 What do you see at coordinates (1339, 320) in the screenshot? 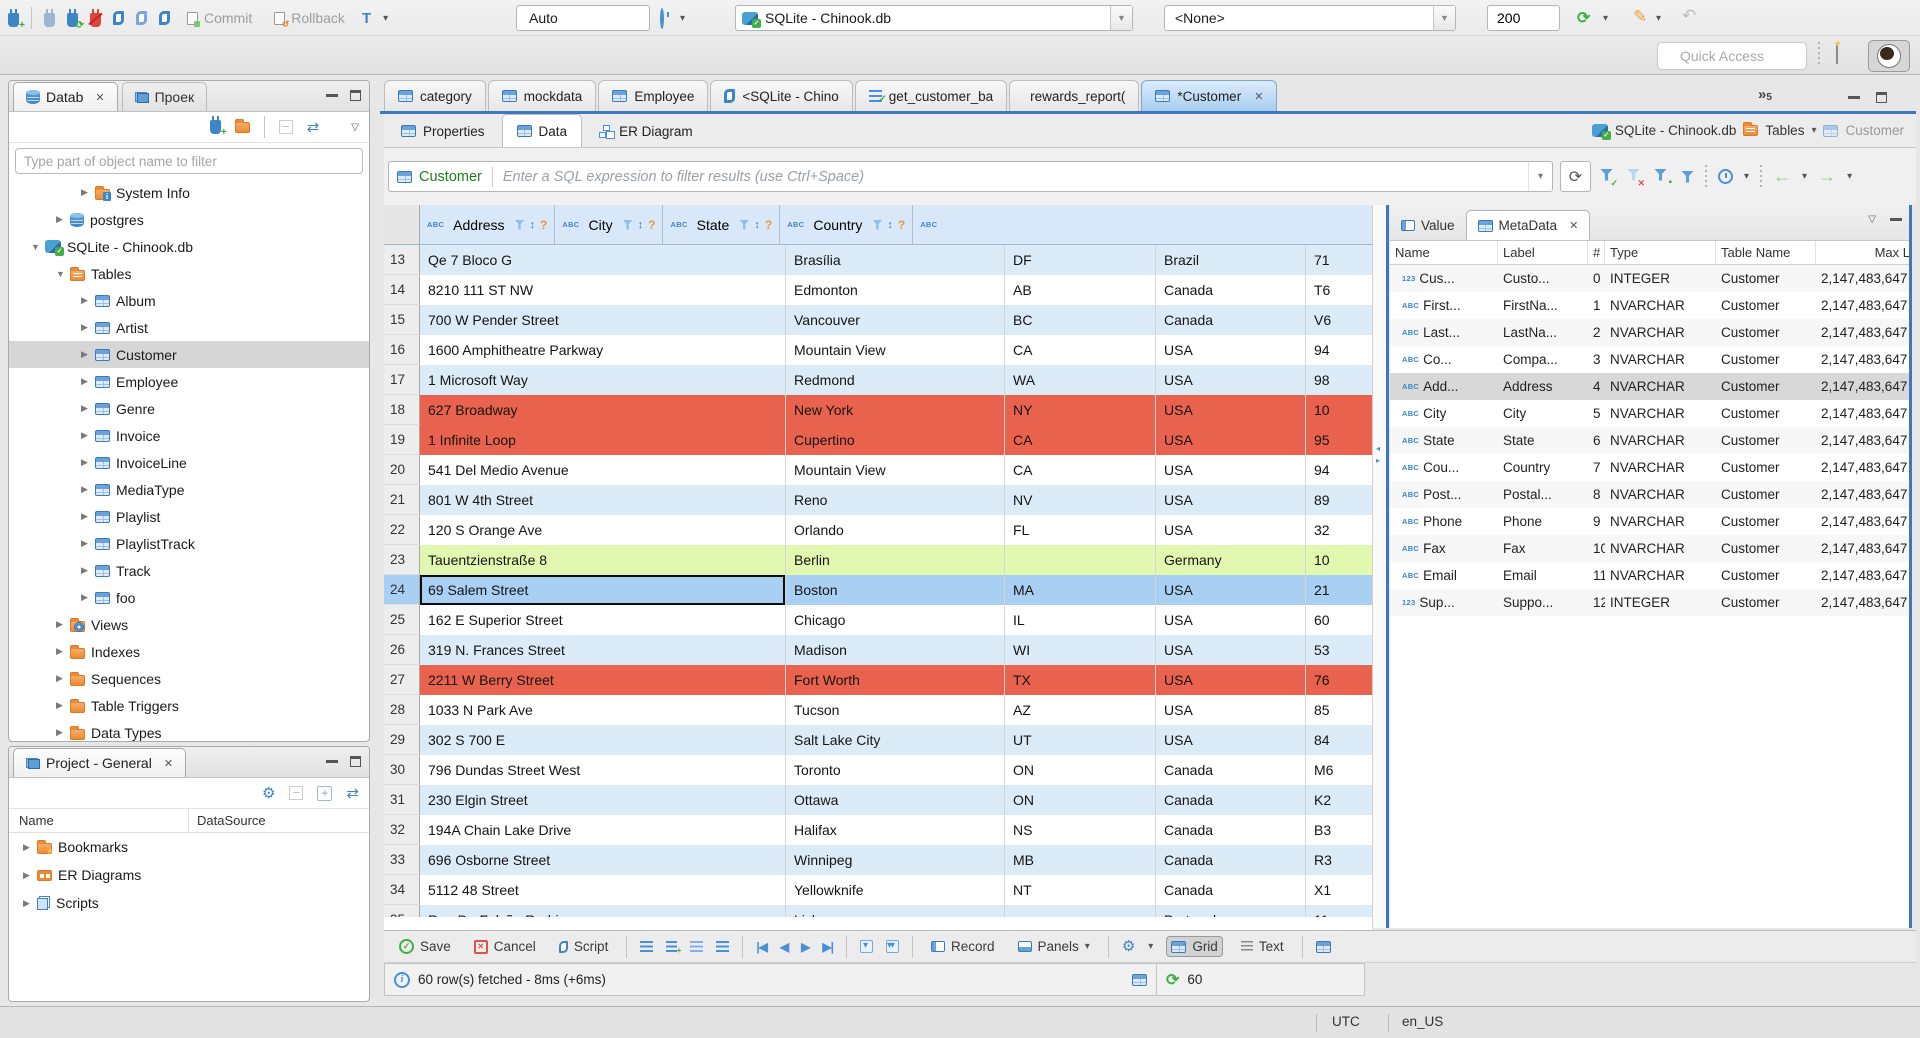
I see `cell-postal: V6` at bounding box center [1339, 320].